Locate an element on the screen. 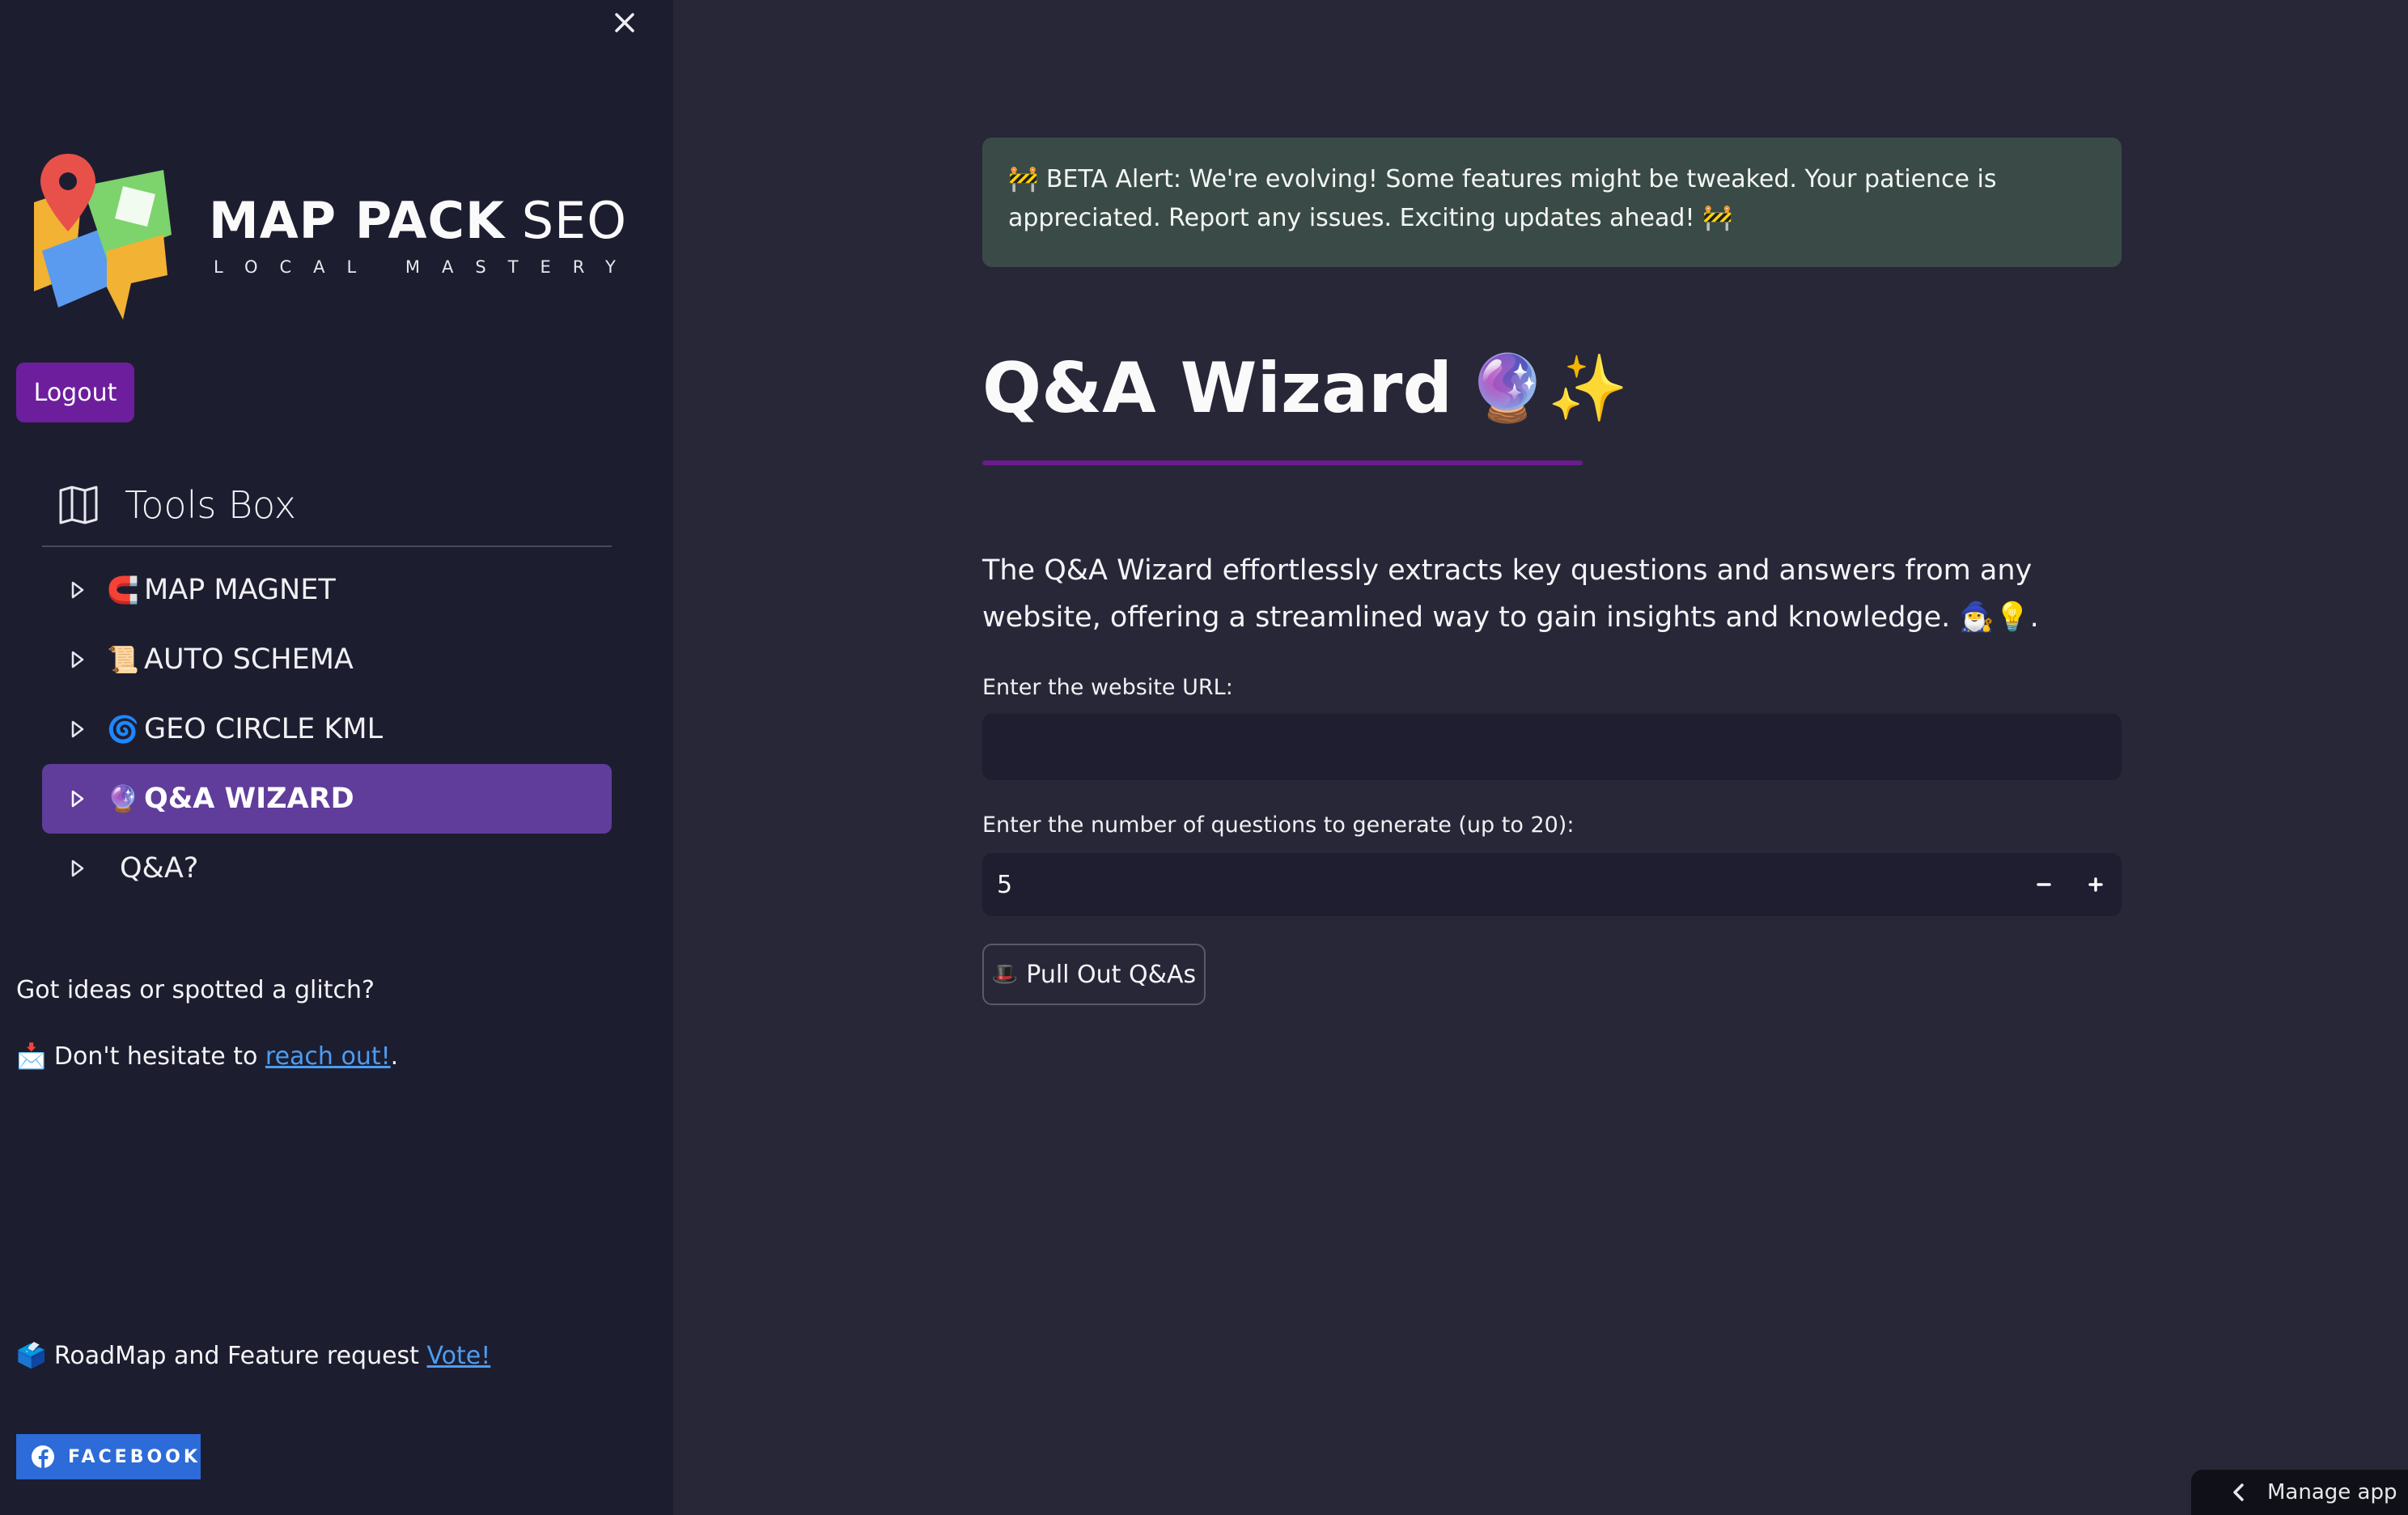  scroll-icon: 📜 is located at coordinates (123, 659).